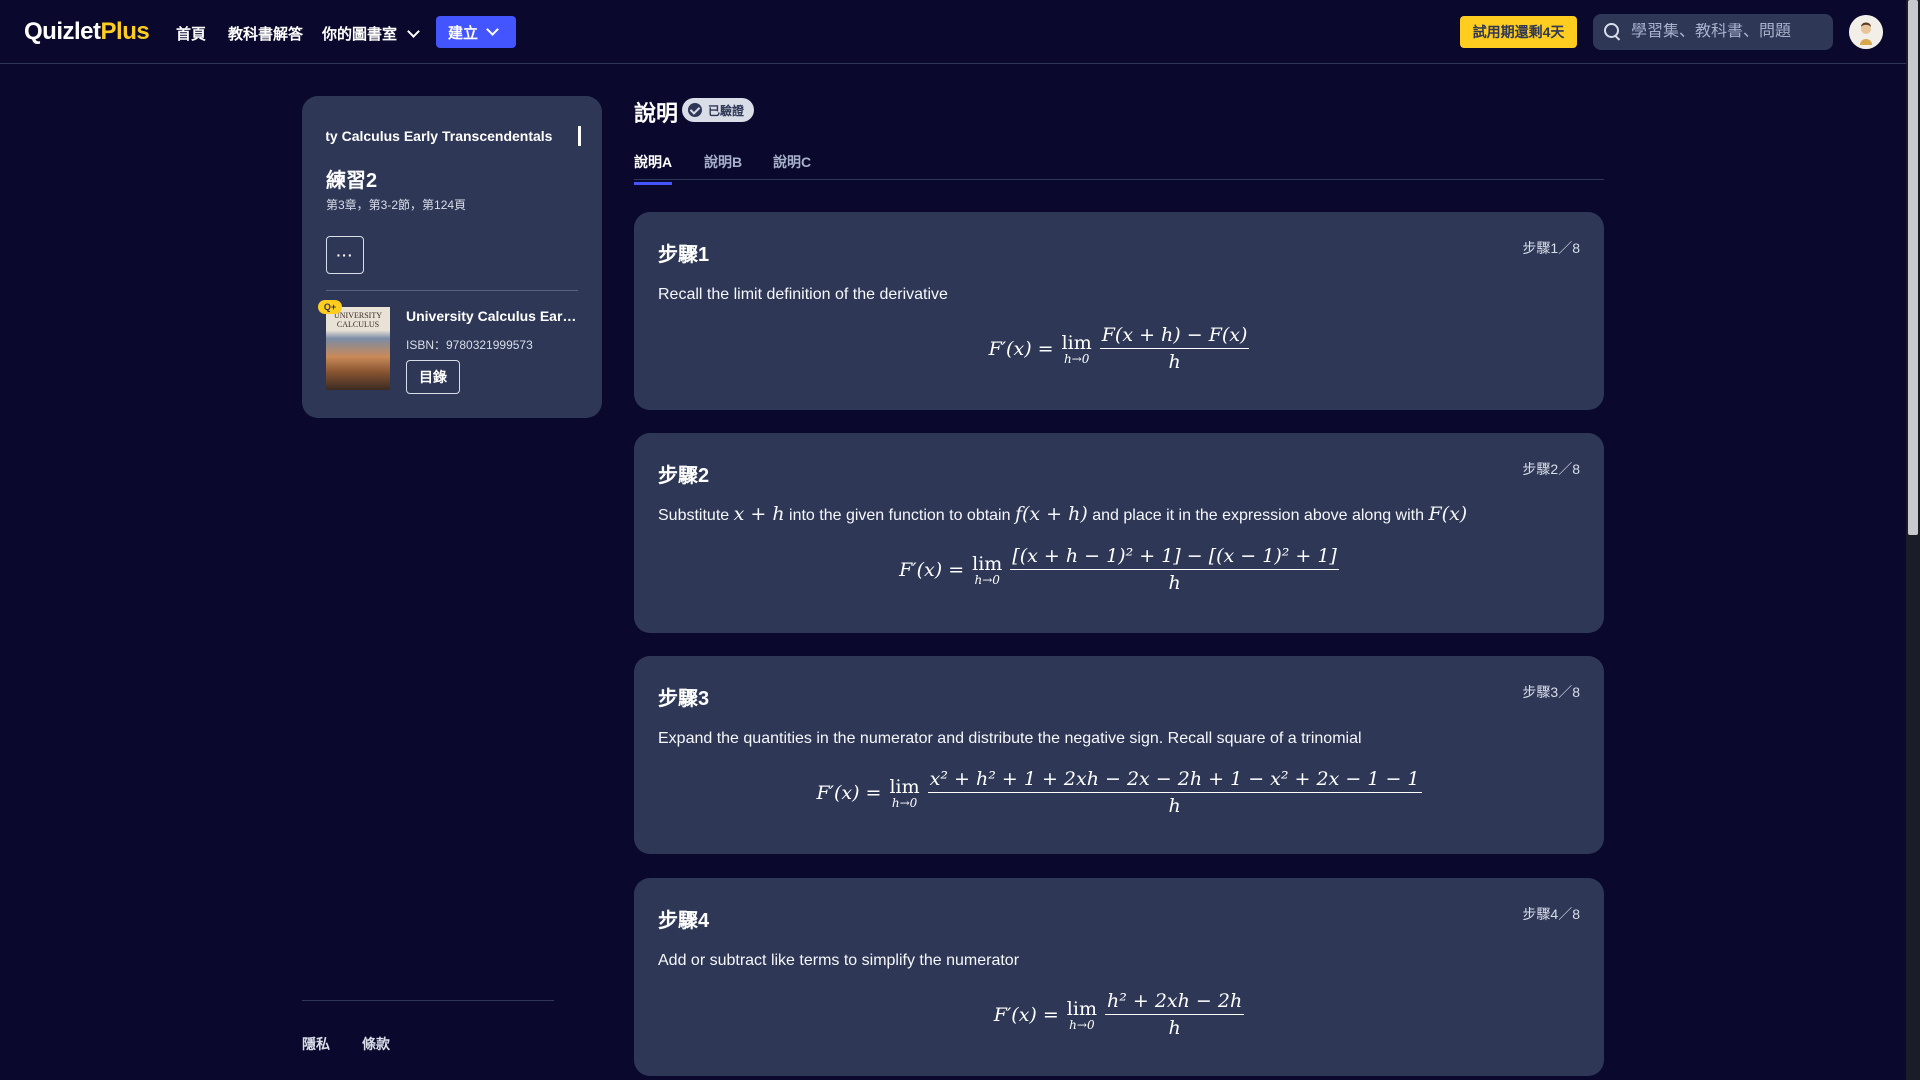 This screenshot has width=1920, height=1080. I want to click on fraction: F(x + h) − F(x) h, so click(1174, 348).